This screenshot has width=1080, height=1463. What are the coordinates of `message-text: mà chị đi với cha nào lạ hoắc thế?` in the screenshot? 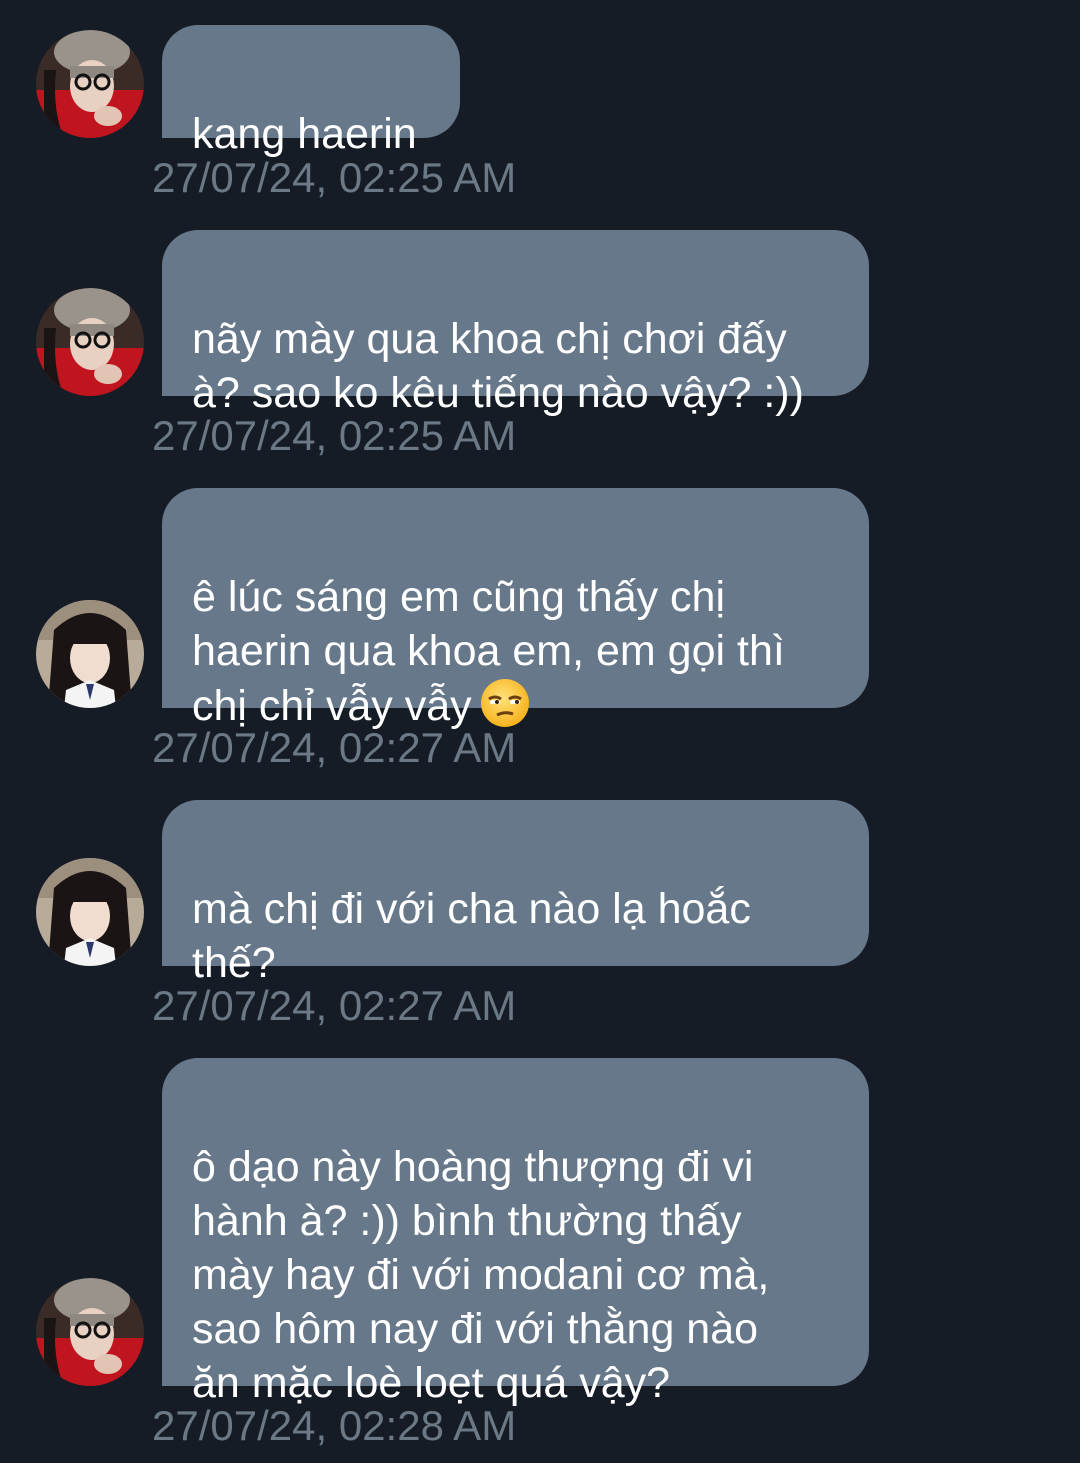 It's located at (471, 936).